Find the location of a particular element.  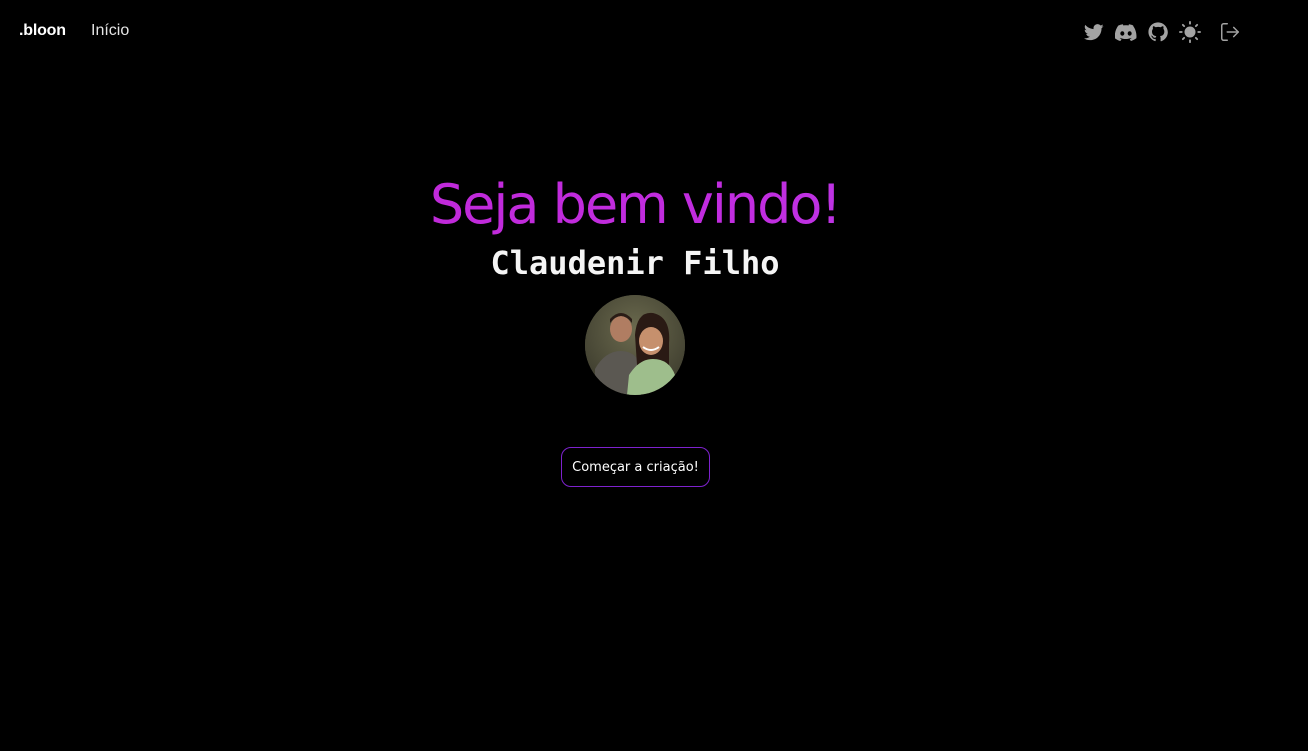

logout-icon is located at coordinates (1230, 32).